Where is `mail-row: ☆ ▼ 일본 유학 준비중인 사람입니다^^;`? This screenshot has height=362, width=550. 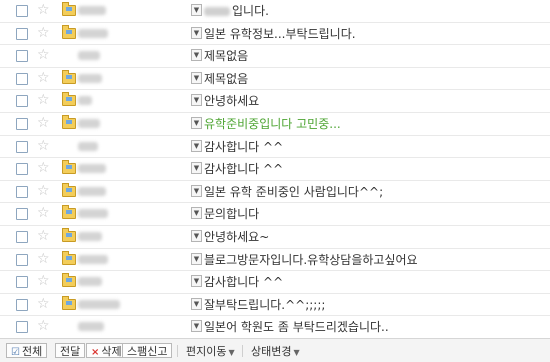 mail-row: ☆ ▼ 일본 유학 준비중인 사람입니다^^; is located at coordinates (275, 192).